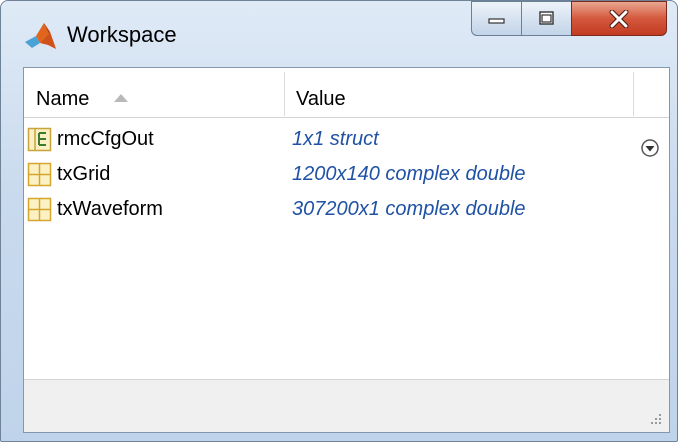 This screenshot has width=678, height=442. I want to click on name-column-header: Name, so click(62, 99).